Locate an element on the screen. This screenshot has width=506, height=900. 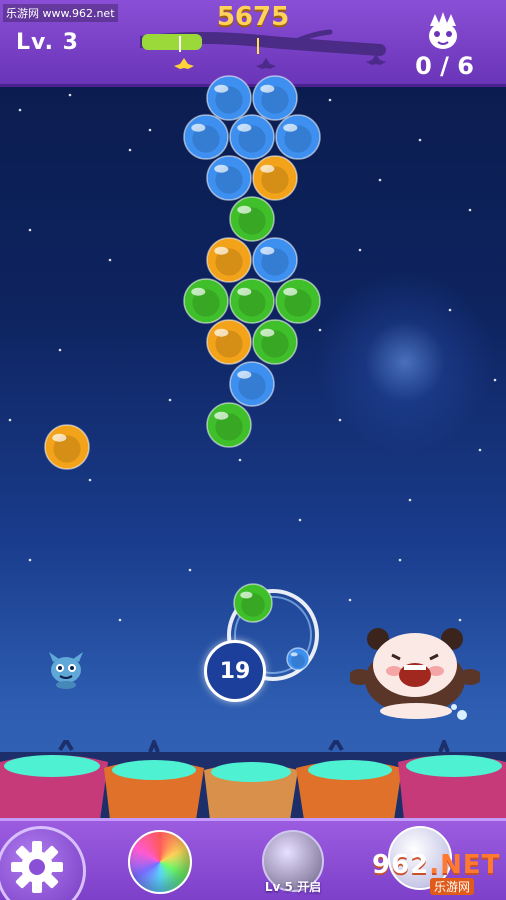
pot-center is located at coordinates (251, 791).